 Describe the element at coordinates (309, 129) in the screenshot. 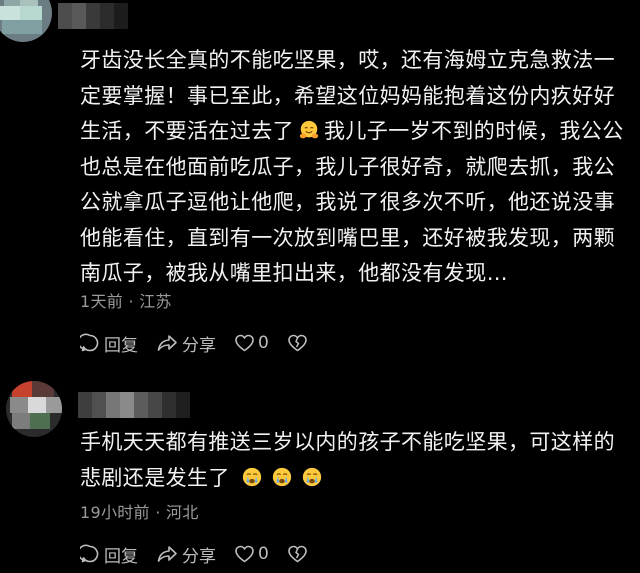

I see `hugging-face-emoji` at that location.